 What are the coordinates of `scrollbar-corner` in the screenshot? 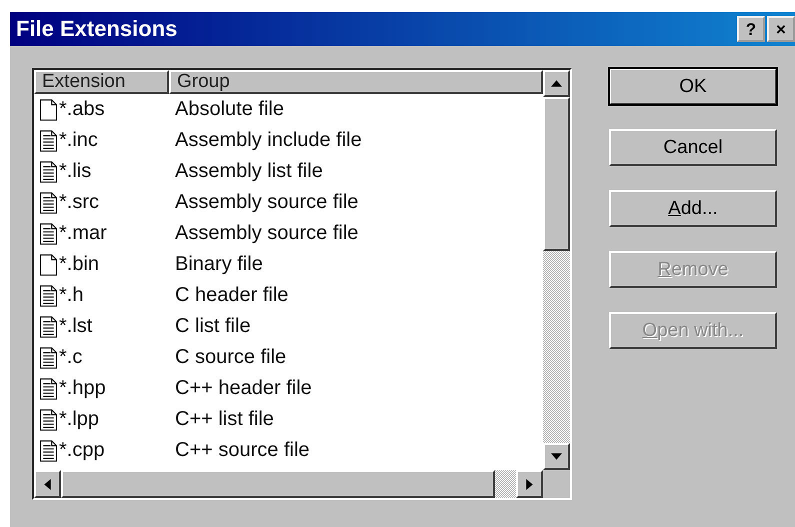 It's located at (556, 484).